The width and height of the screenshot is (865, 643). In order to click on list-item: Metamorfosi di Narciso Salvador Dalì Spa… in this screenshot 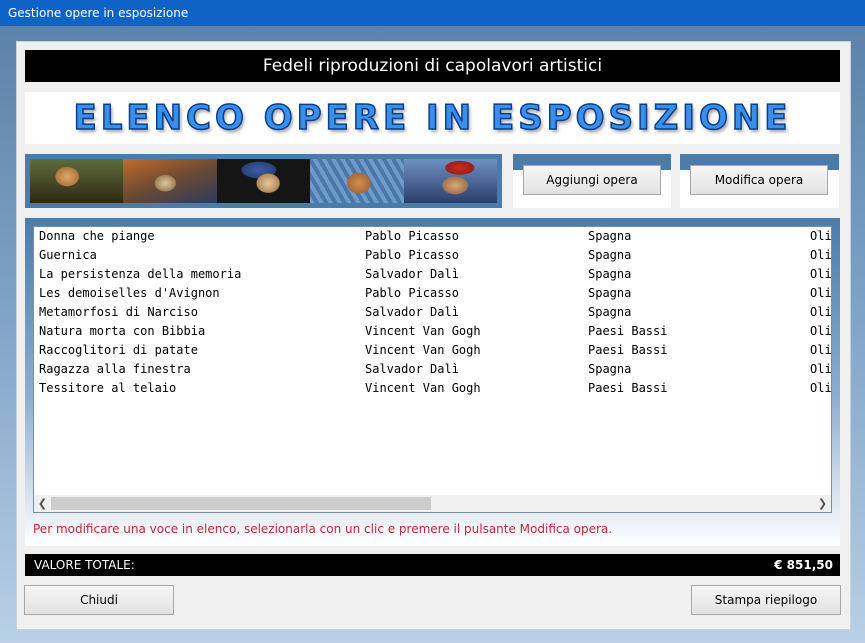, I will do `click(433, 312)`.